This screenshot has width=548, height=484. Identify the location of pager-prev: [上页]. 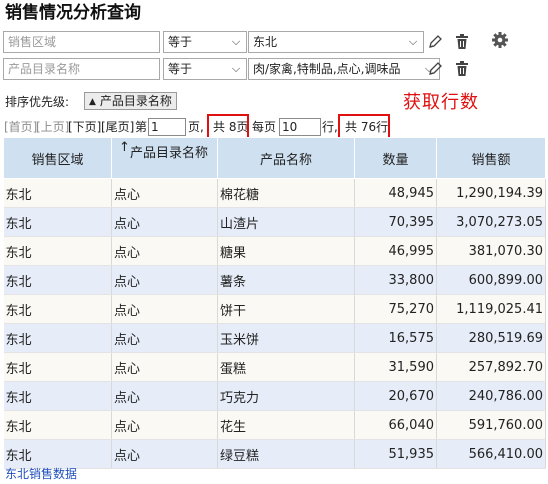
(52, 127).